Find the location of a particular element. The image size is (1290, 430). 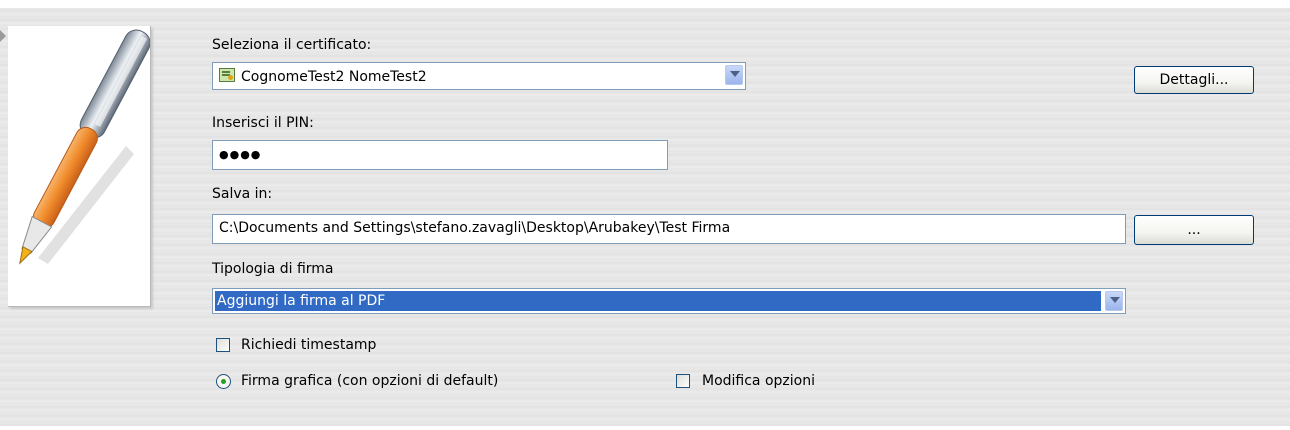

signature-type-selected-value: Aggiungi la firma al PDF is located at coordinates (301, 301).